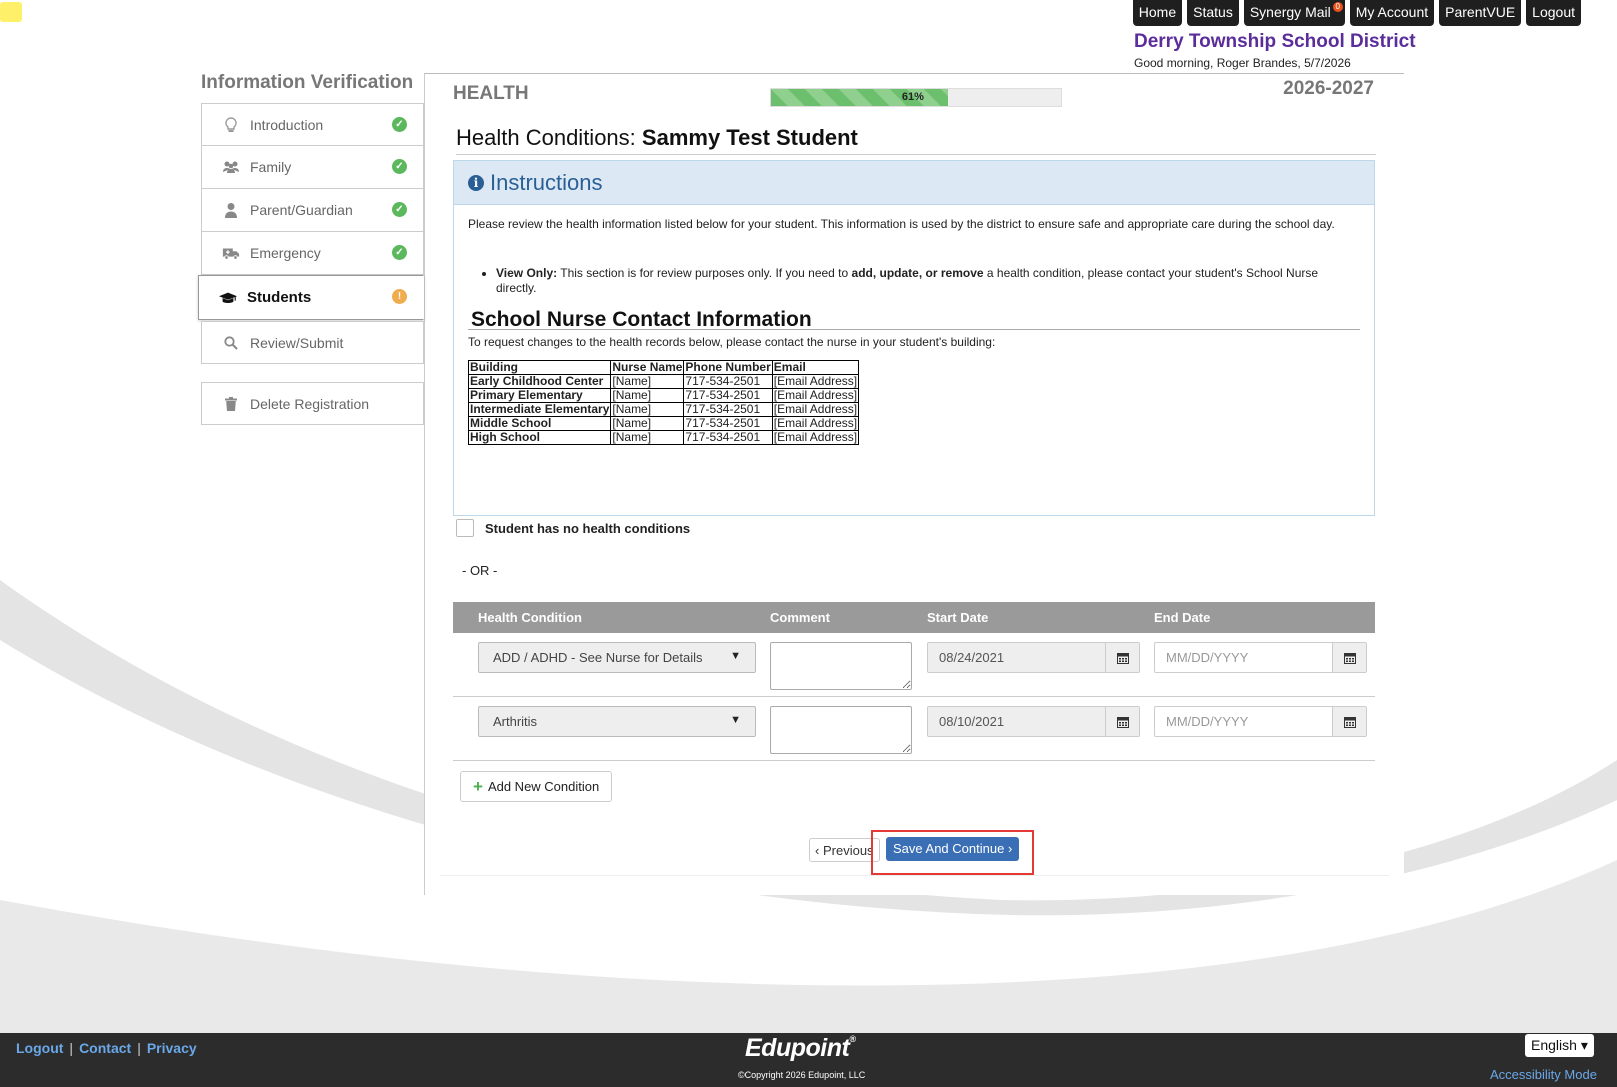  I want to click on instructions-header: i Instructions, so click(914, 183).